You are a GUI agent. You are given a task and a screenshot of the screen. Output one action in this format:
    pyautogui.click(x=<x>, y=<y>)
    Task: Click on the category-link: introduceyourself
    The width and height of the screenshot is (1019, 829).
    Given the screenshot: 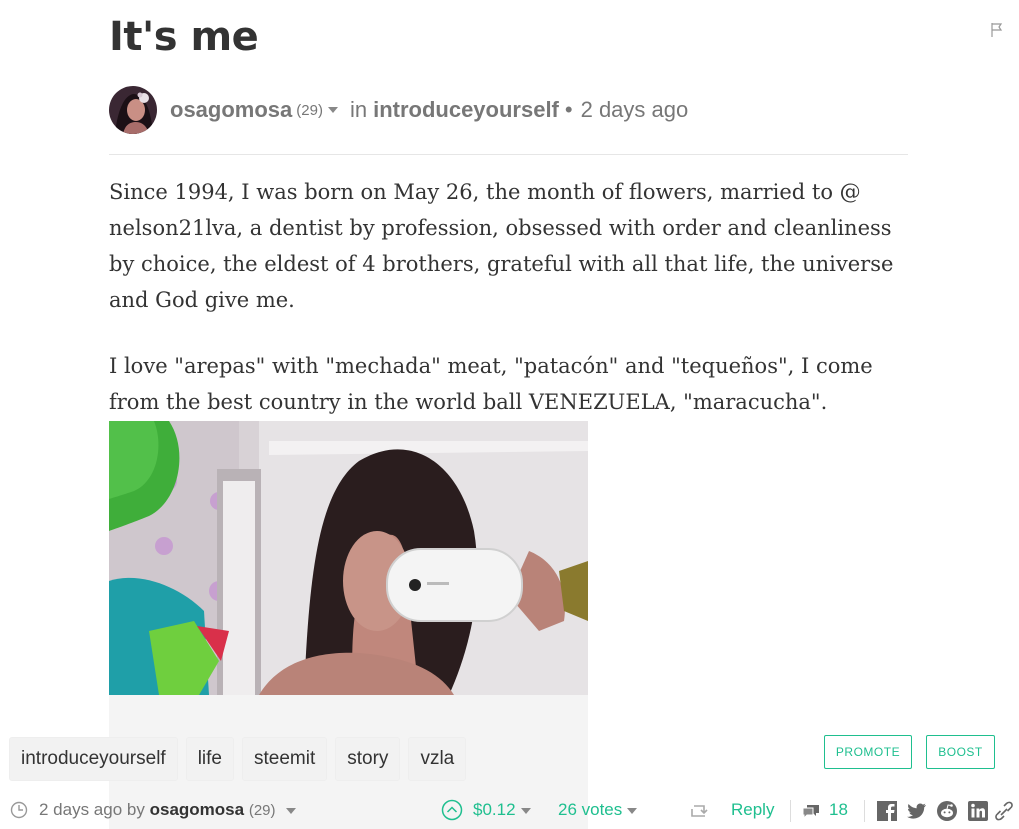 What is the action you would take?
    pyautogui.click(x=466, y=110)
    